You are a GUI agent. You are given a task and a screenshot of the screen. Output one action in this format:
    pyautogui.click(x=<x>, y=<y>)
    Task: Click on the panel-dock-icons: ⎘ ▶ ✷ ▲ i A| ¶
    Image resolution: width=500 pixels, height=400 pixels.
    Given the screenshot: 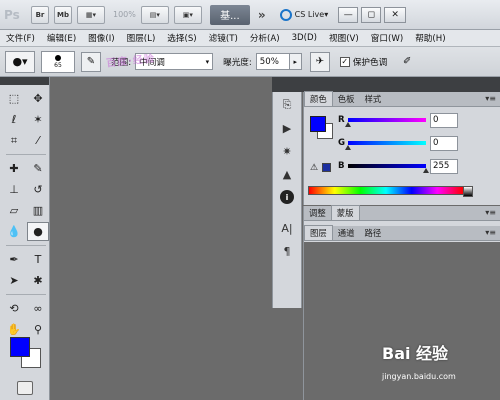 What is the action you would take?
    pyautogui.click(x=287, y=200)
    